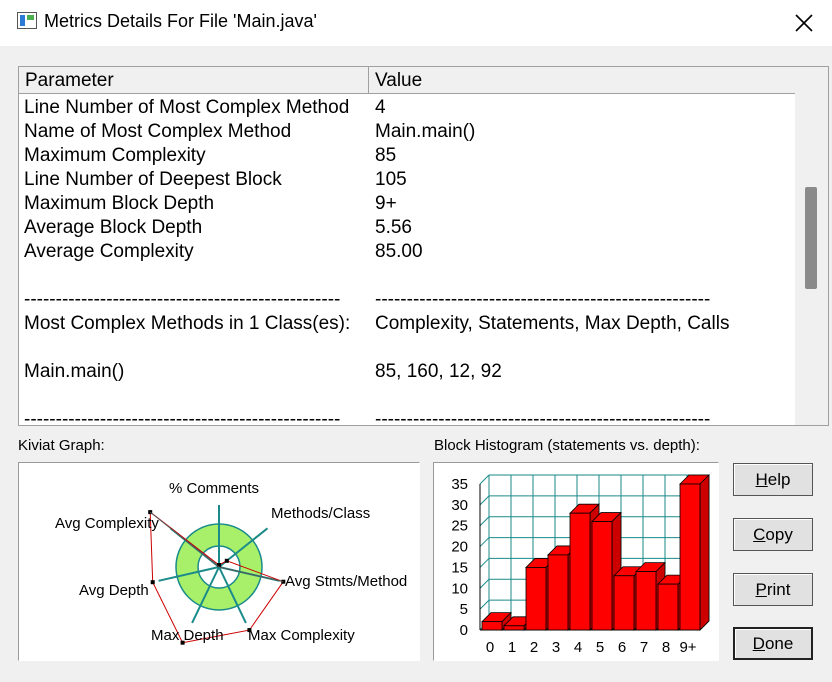  I want to click on x-tick-label: 5, so click(600, 647).